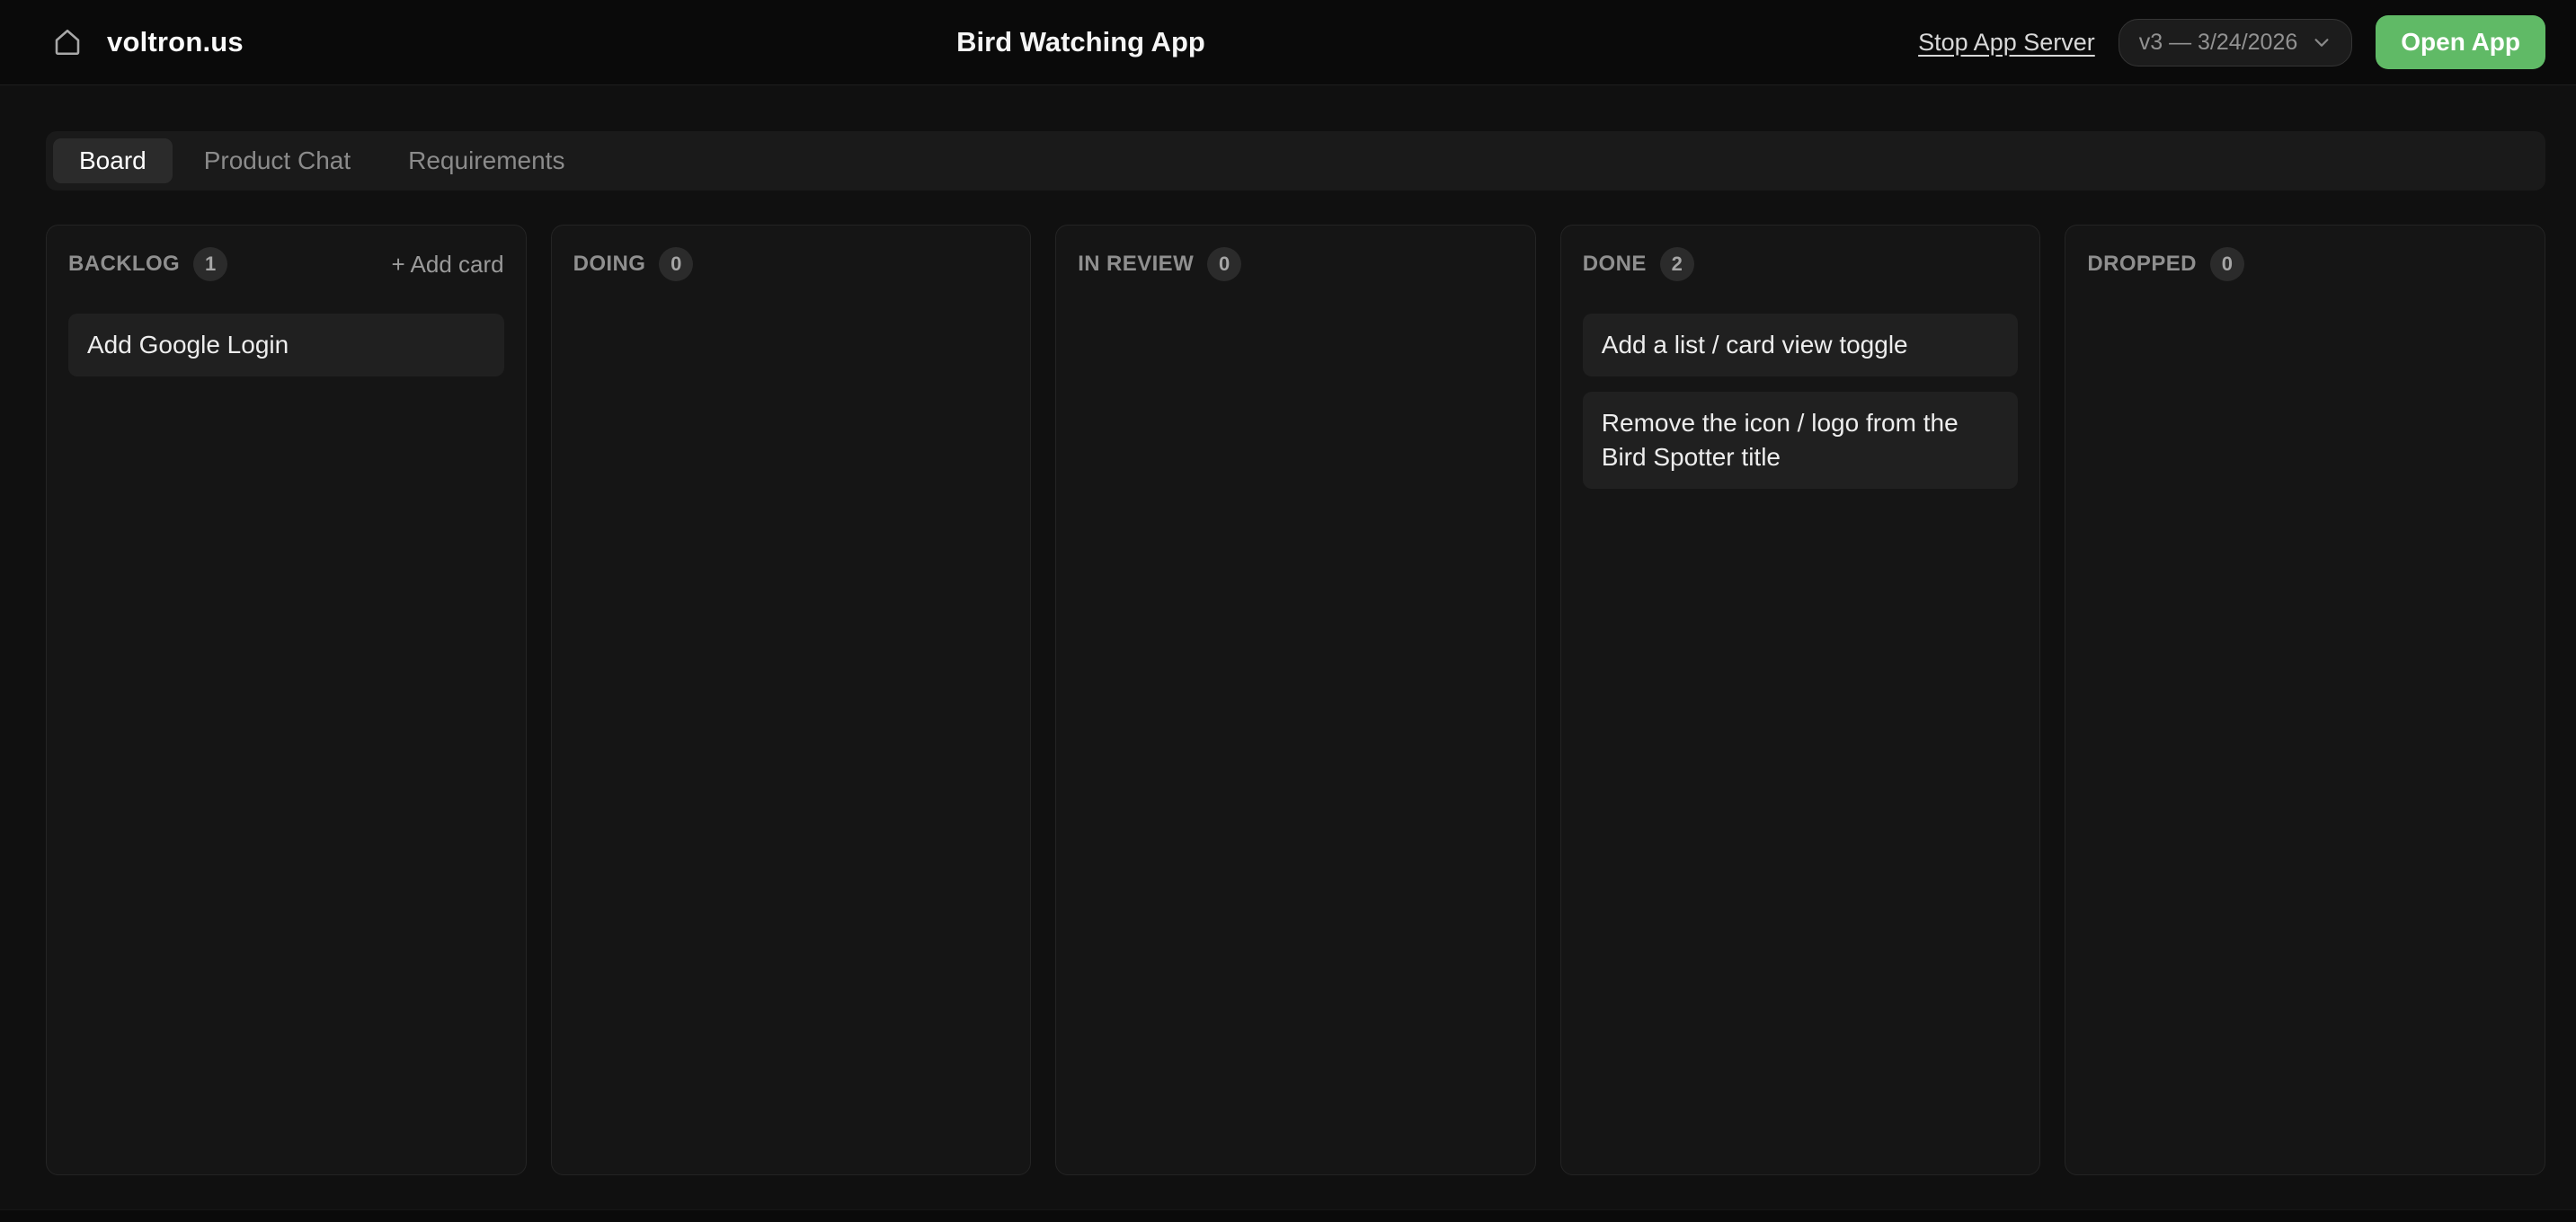  Describe the element at coordinates (1080, 42) in the screenshot. I see `app-title: Bird Watching App` at that location.